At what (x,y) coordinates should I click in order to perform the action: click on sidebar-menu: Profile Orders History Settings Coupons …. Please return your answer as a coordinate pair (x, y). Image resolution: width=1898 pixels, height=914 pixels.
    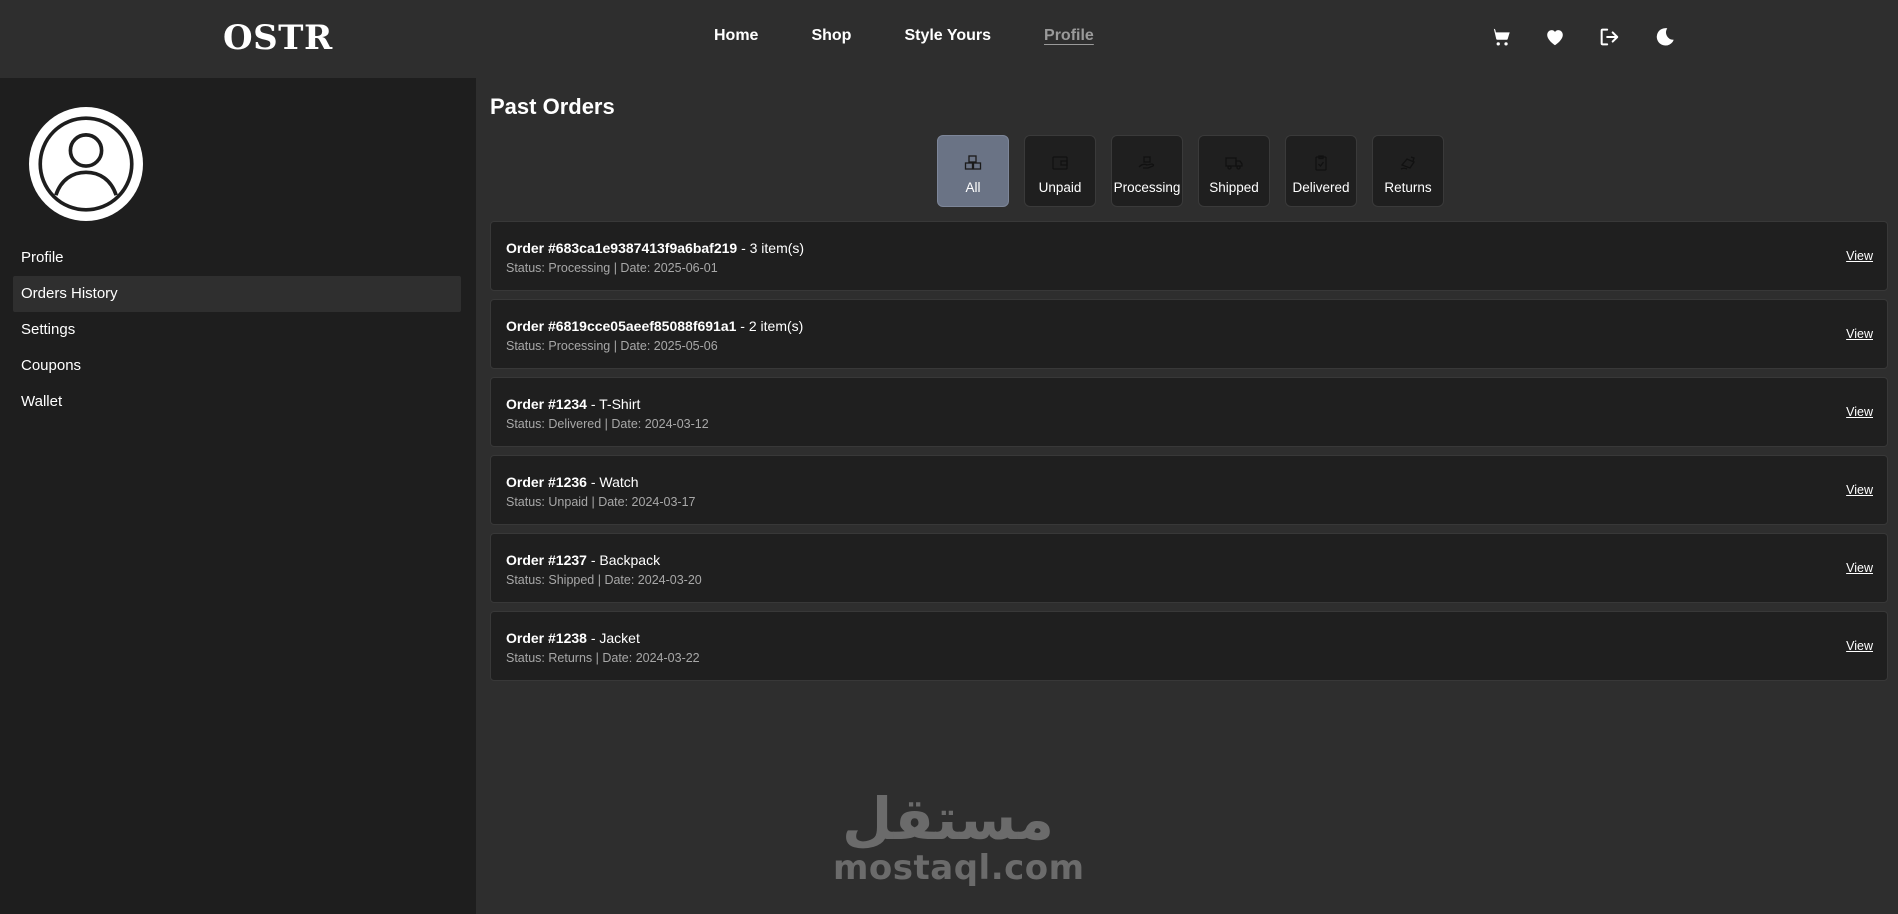
    Looking at the image, I should click on (237, 330).